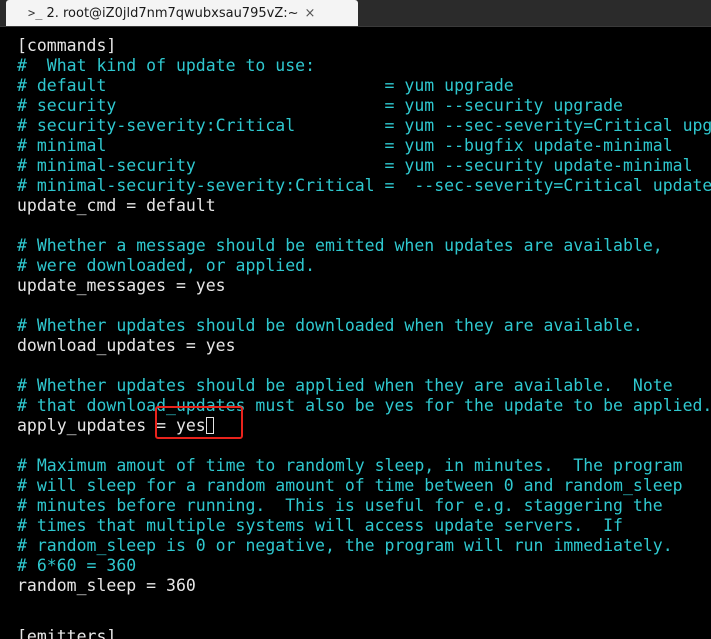 This screenshot has height=639, width=711. I want to click on terminal-line-text: download_updates = yes, so click(126, 345).